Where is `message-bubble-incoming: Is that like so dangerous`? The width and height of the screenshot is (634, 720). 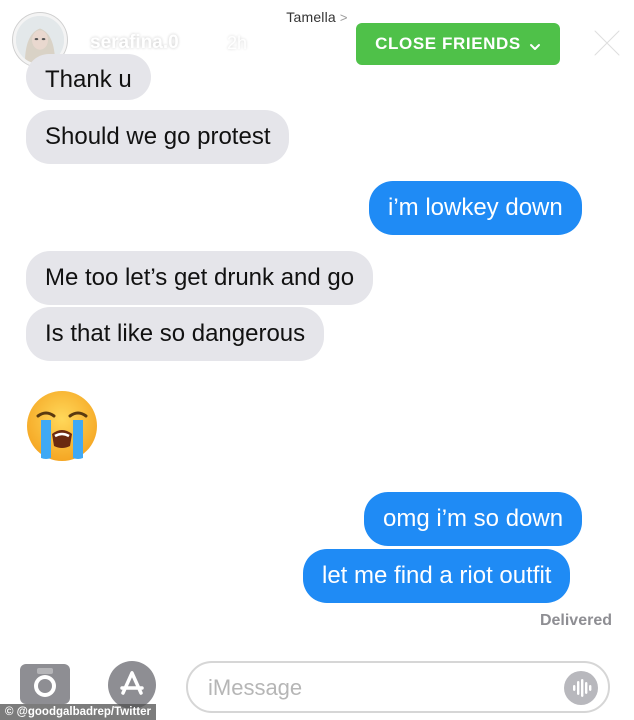
message-bubble-incoming: Is that like so dangerous is located at coordinates (175, 334).